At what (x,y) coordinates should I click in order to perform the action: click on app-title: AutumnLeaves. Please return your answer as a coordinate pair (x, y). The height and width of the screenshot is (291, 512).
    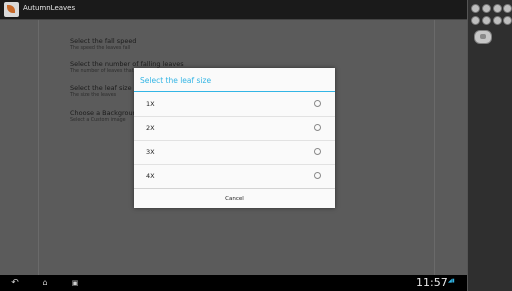
    Looking at the image, I should click on (49, 8).